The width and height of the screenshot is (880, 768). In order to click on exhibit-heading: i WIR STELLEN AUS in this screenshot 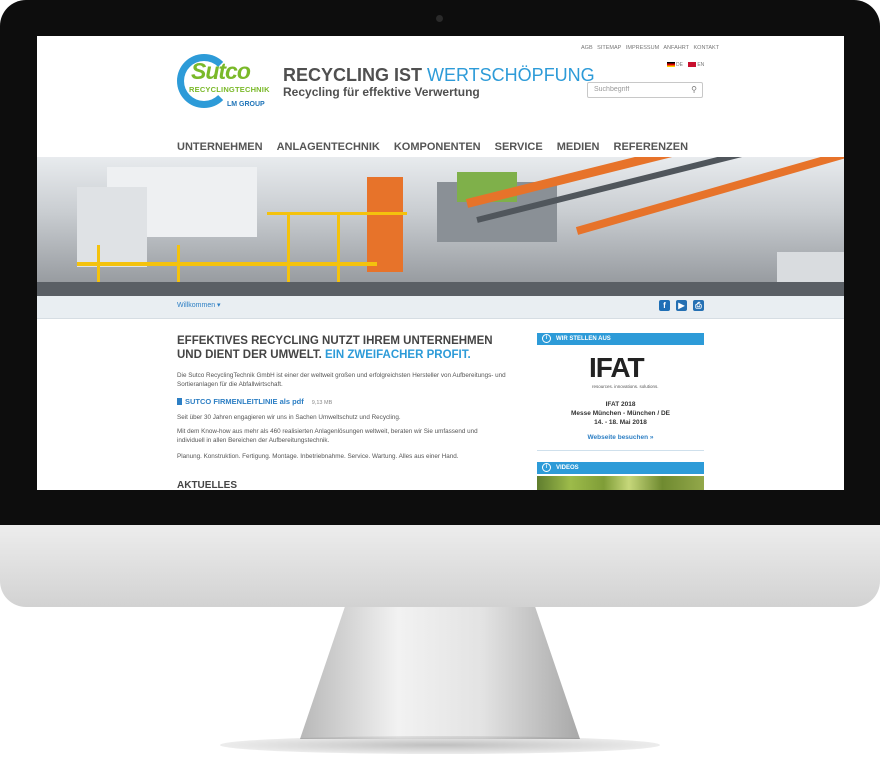, I will do `click(620, 339)`.